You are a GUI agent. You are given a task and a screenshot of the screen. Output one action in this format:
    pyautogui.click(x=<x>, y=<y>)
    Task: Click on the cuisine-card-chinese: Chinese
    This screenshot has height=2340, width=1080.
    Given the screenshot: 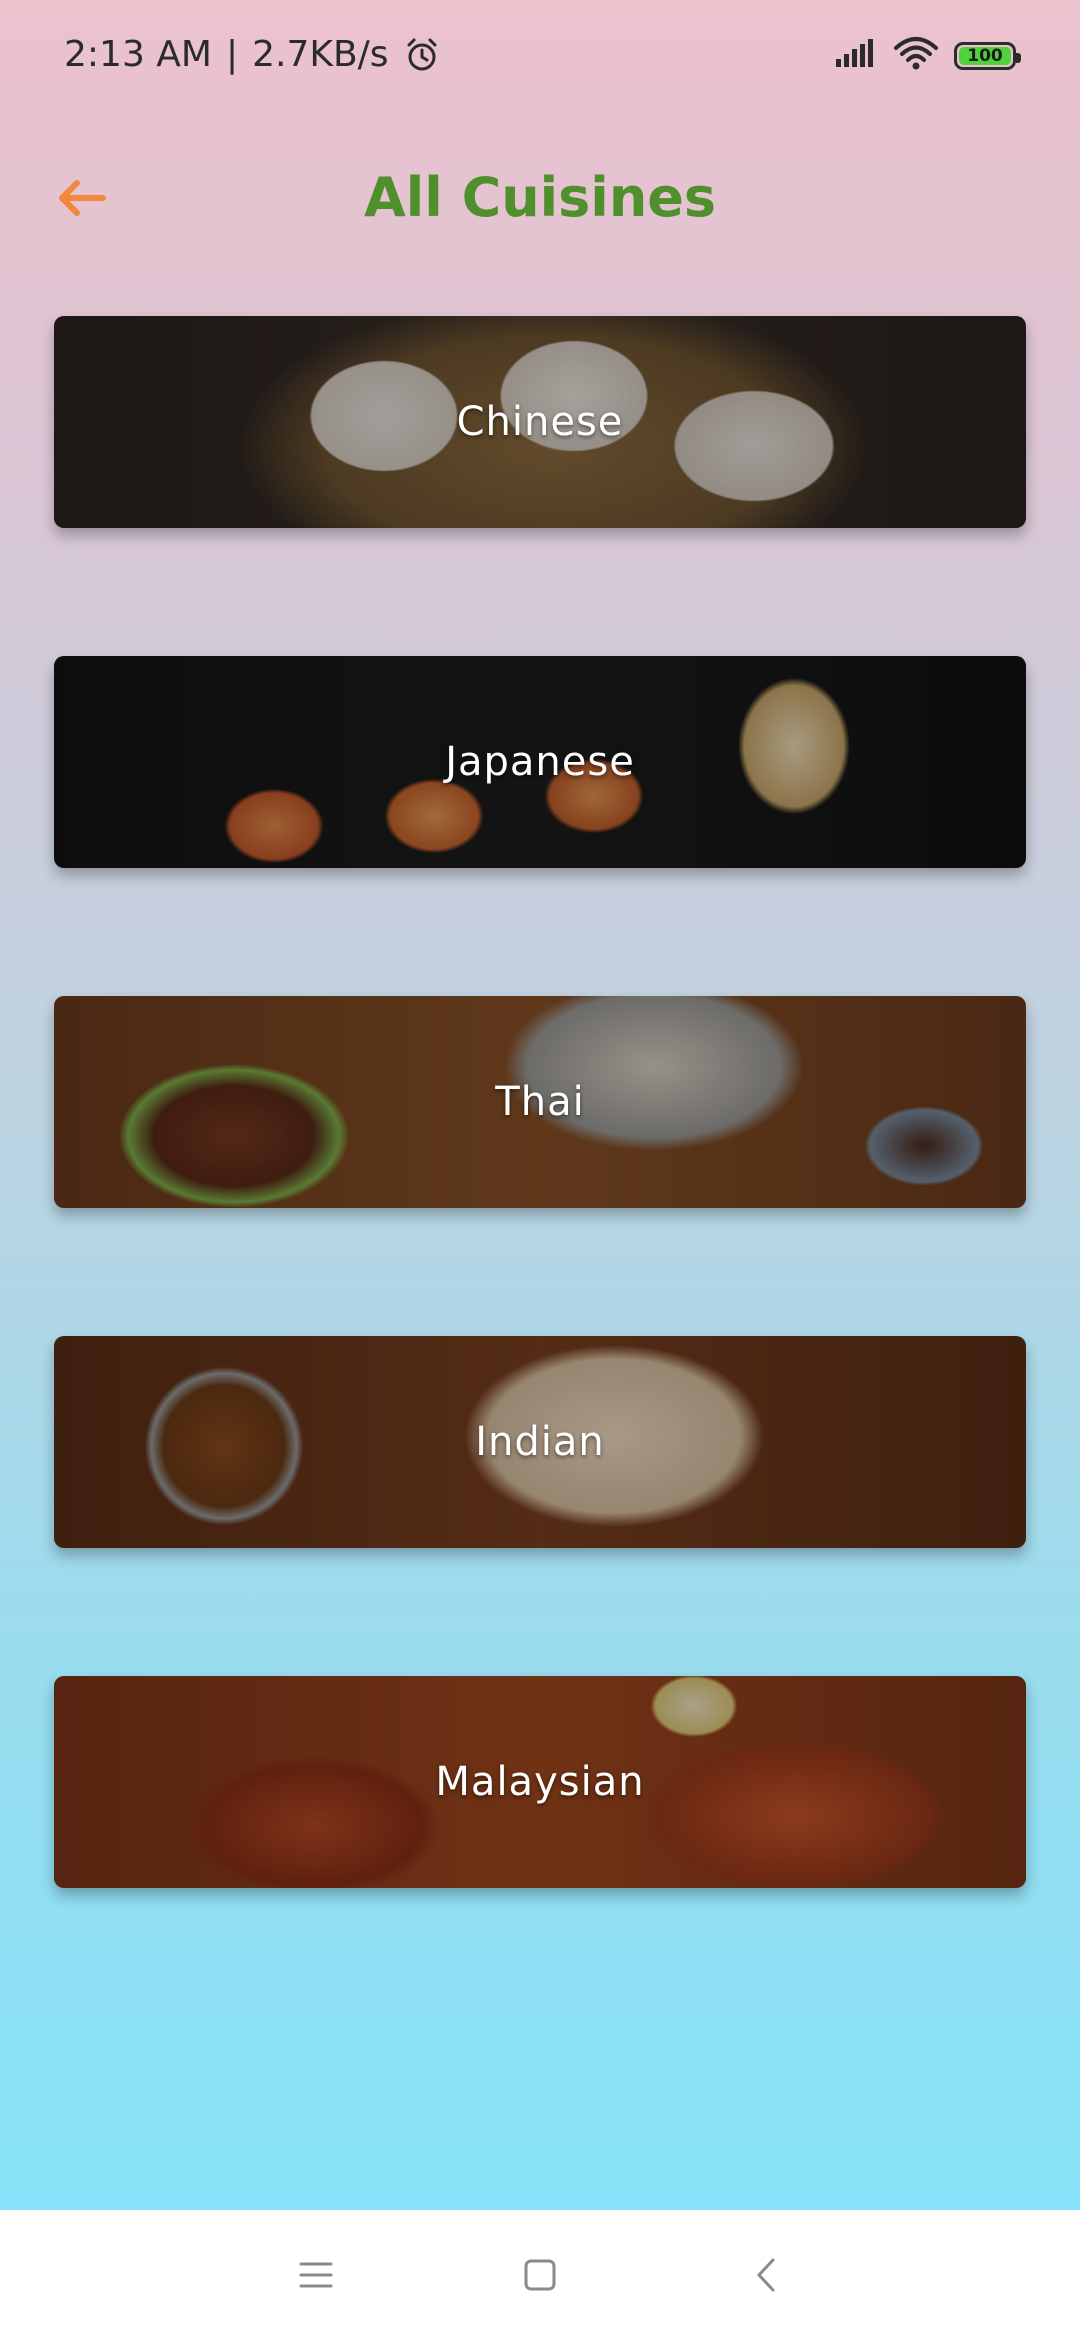 What is the action you would take?
    pyautogui.click(x=540, y=422)
    